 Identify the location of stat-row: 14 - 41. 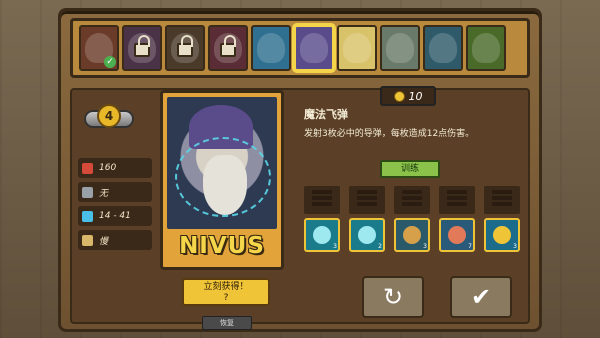
(115, 216).